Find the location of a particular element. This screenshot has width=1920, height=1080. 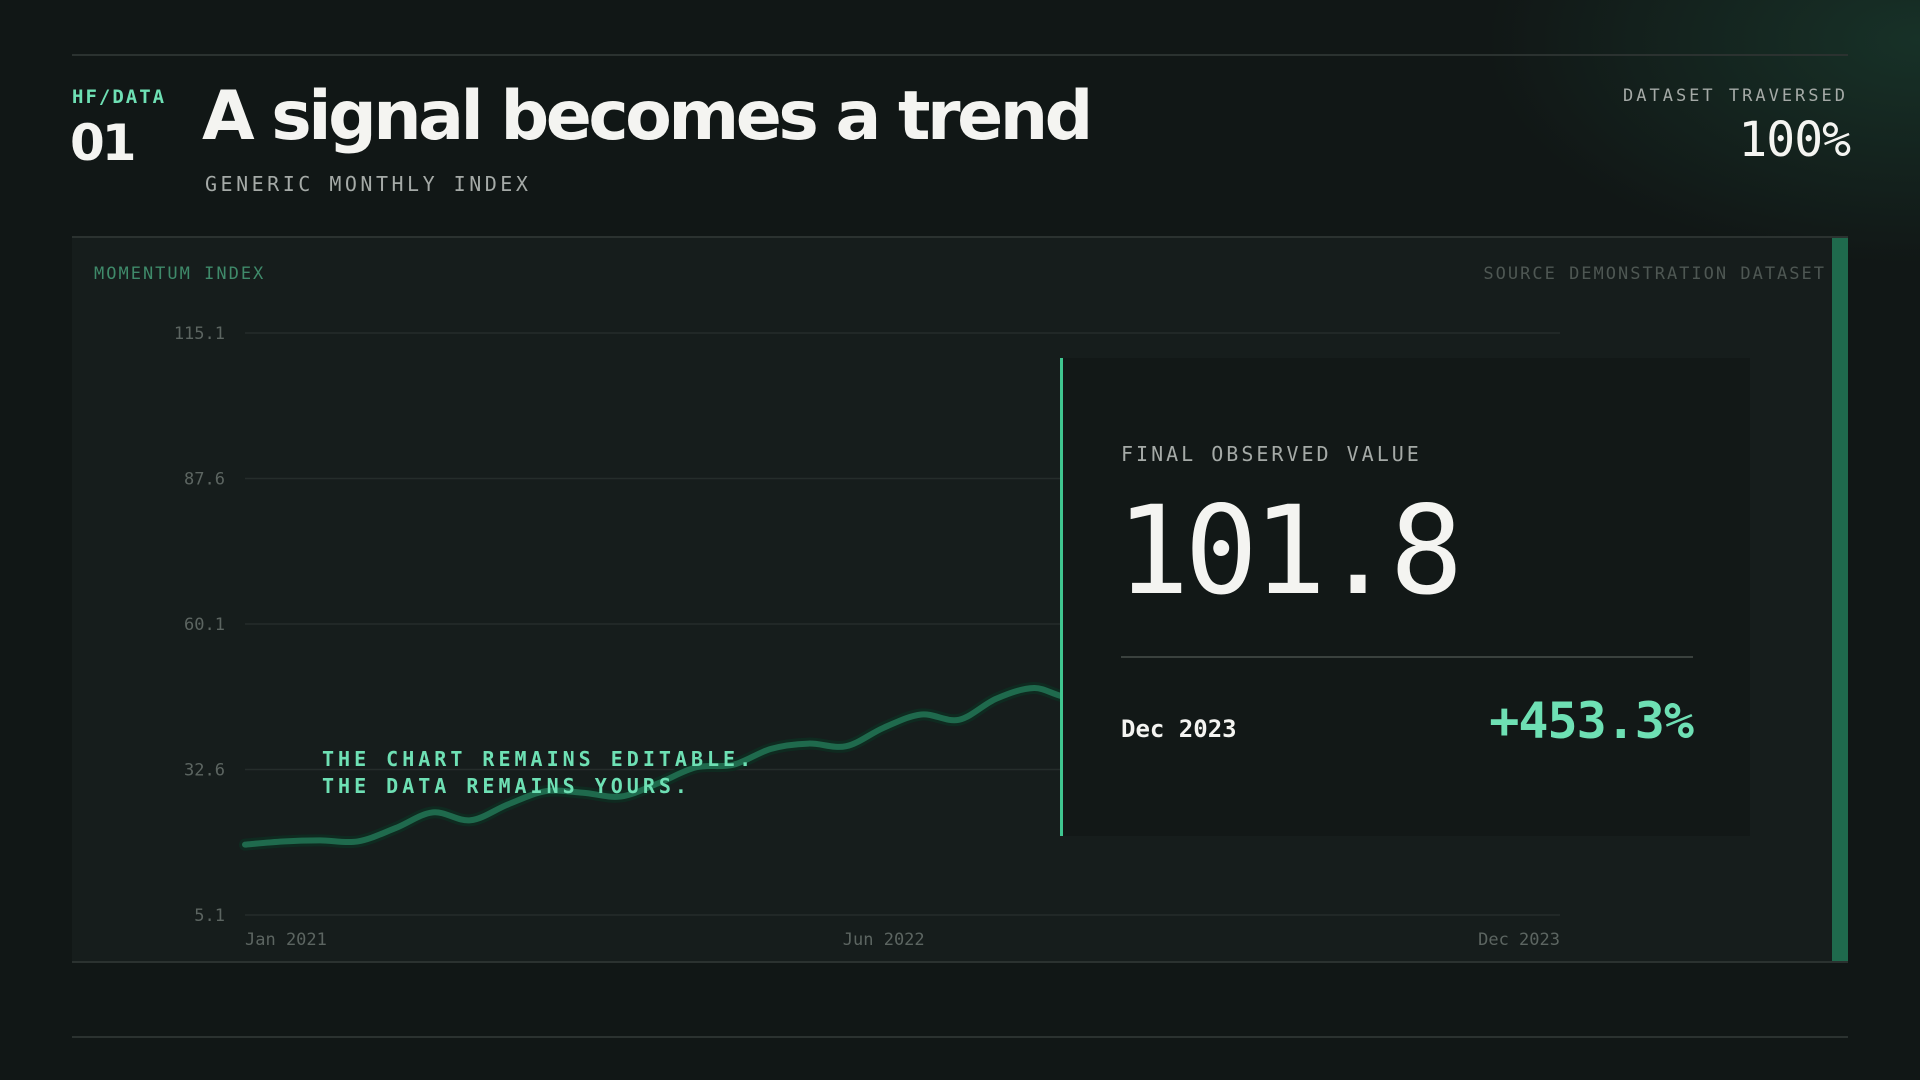

section-kicker: HF/DATA is located at coordinates (119, 97).